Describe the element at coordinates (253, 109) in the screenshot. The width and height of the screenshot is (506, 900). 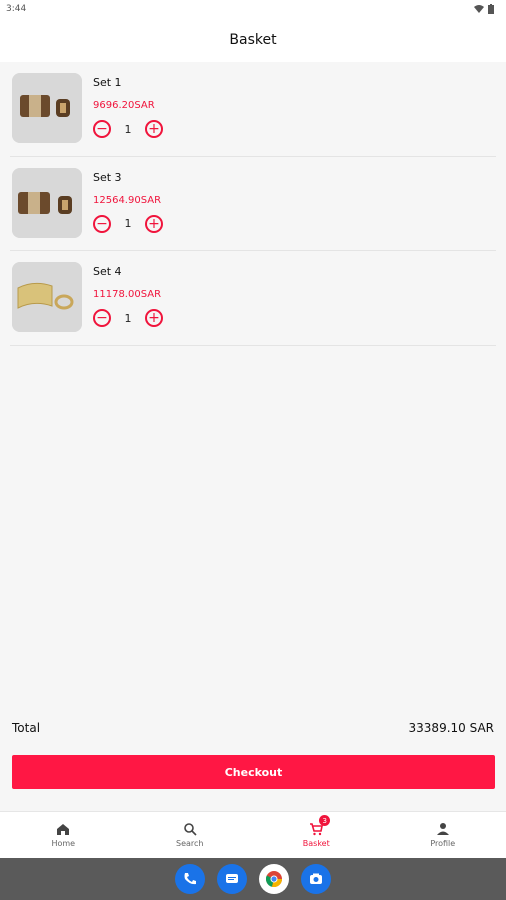
I see `list-item: Set 1 9696.20SAR − 1 +` at that location.